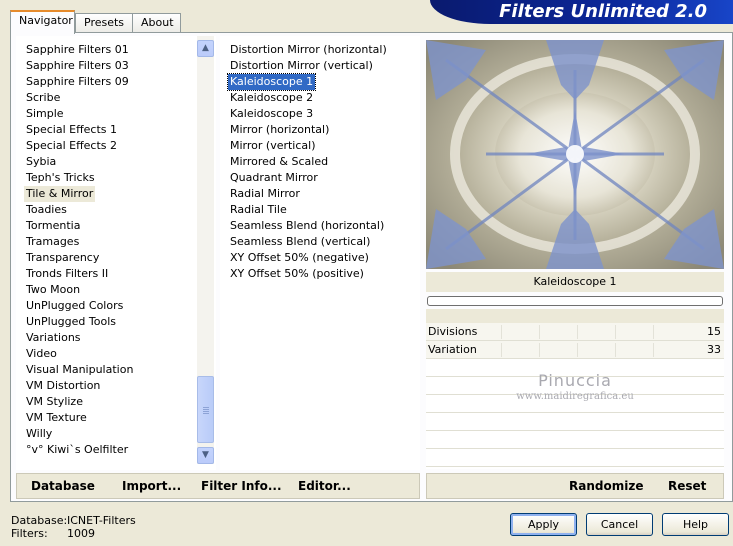 The width and height of the screenshot is (733, 546). I want to click on tab-presets: Presets, so click(105, 23).